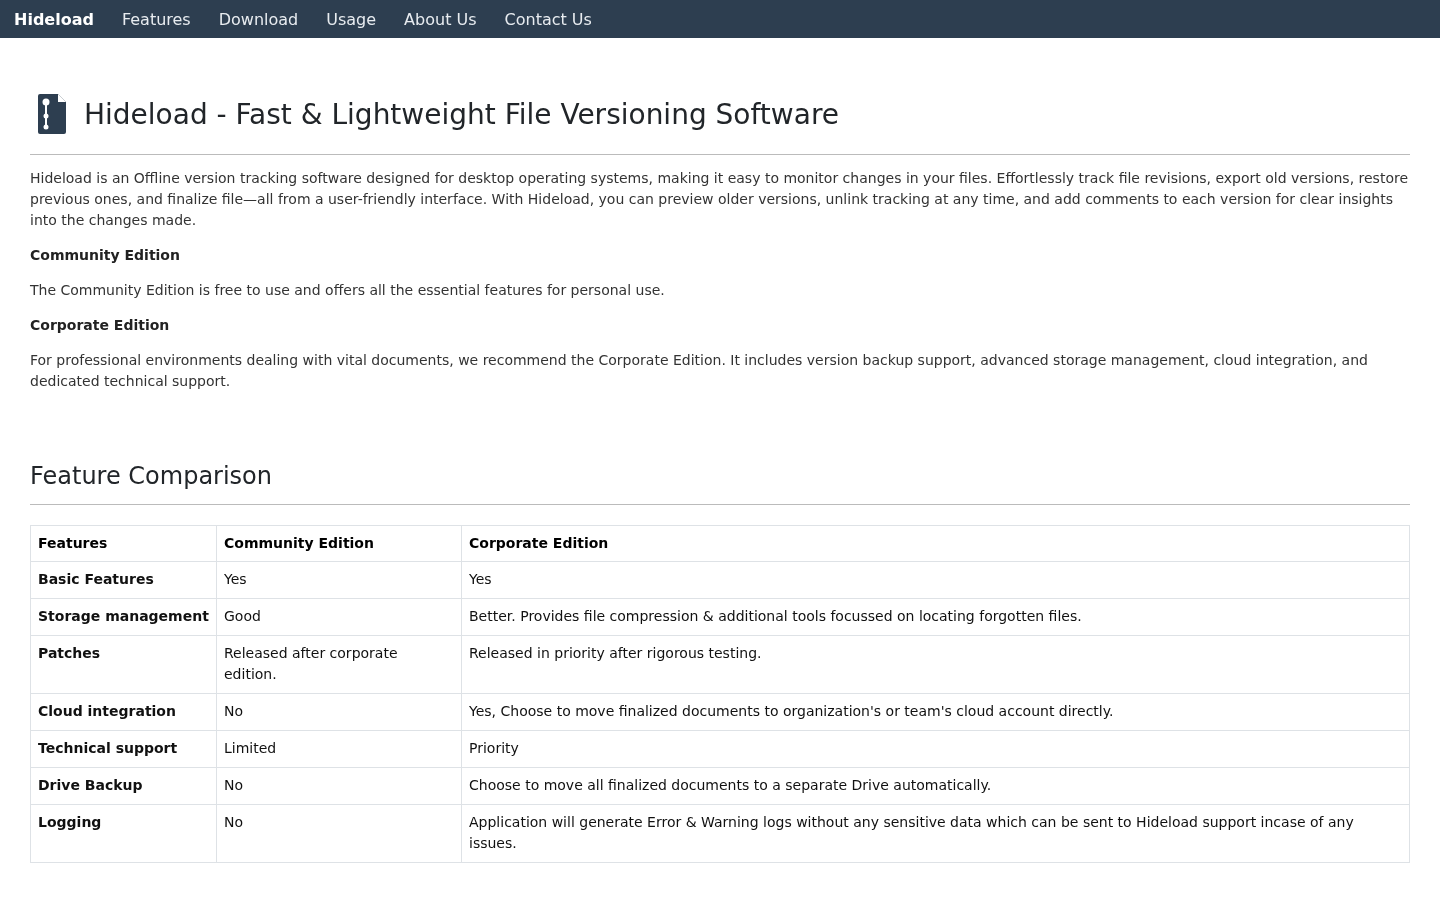  What do you see at coordinates (935, 543) in the screenshot?
I see `column-header: Corporate Edition` at bounding box center [935, 543].